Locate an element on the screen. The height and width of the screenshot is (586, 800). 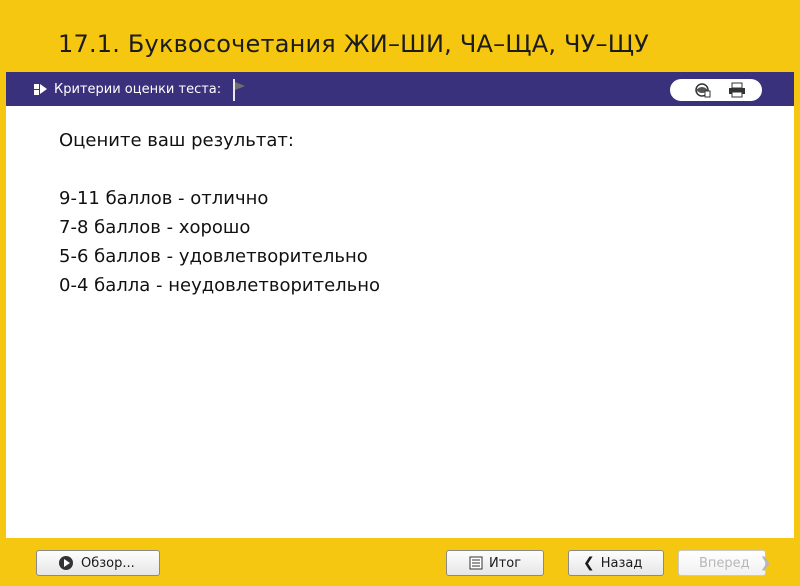
result-button-label: Итог is located at coordinates (505, 563).